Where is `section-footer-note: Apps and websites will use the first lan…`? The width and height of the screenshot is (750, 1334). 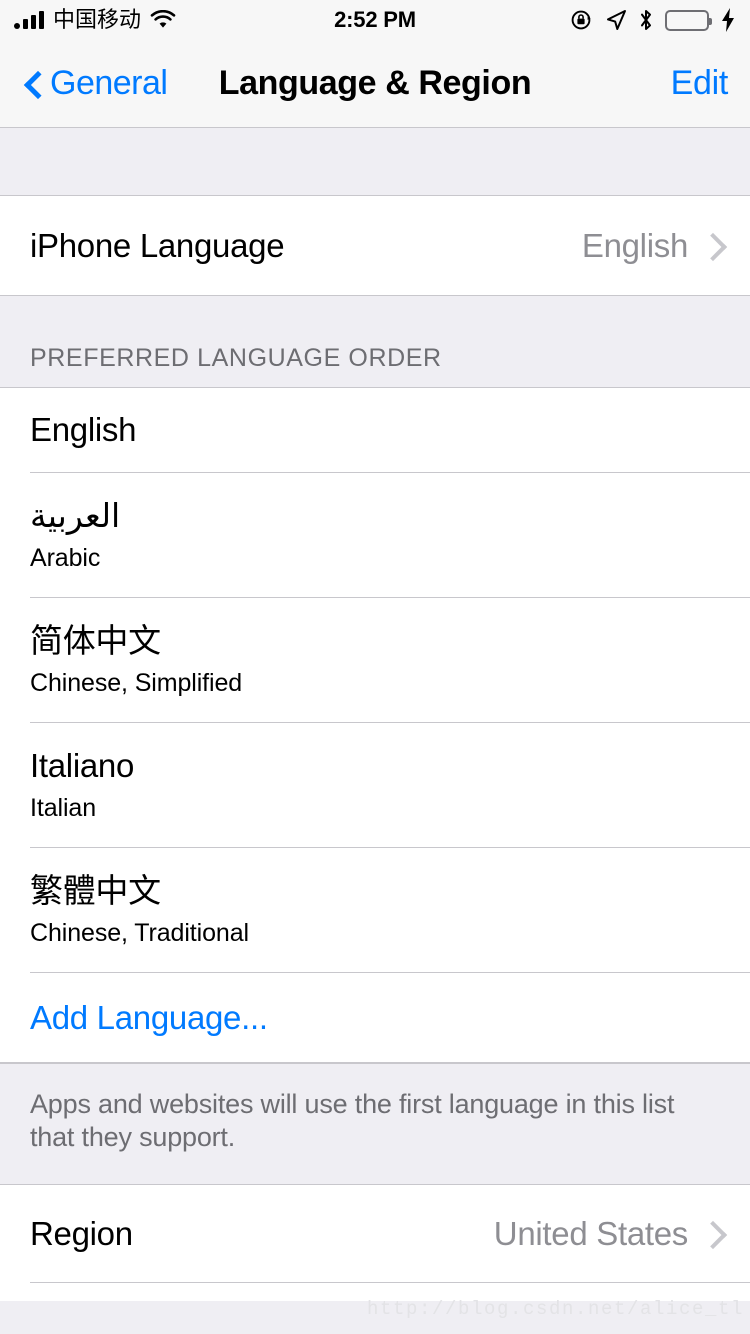 section-footer-note: Apps and websites will use the first lan… is located at coordinates (375, 1124).